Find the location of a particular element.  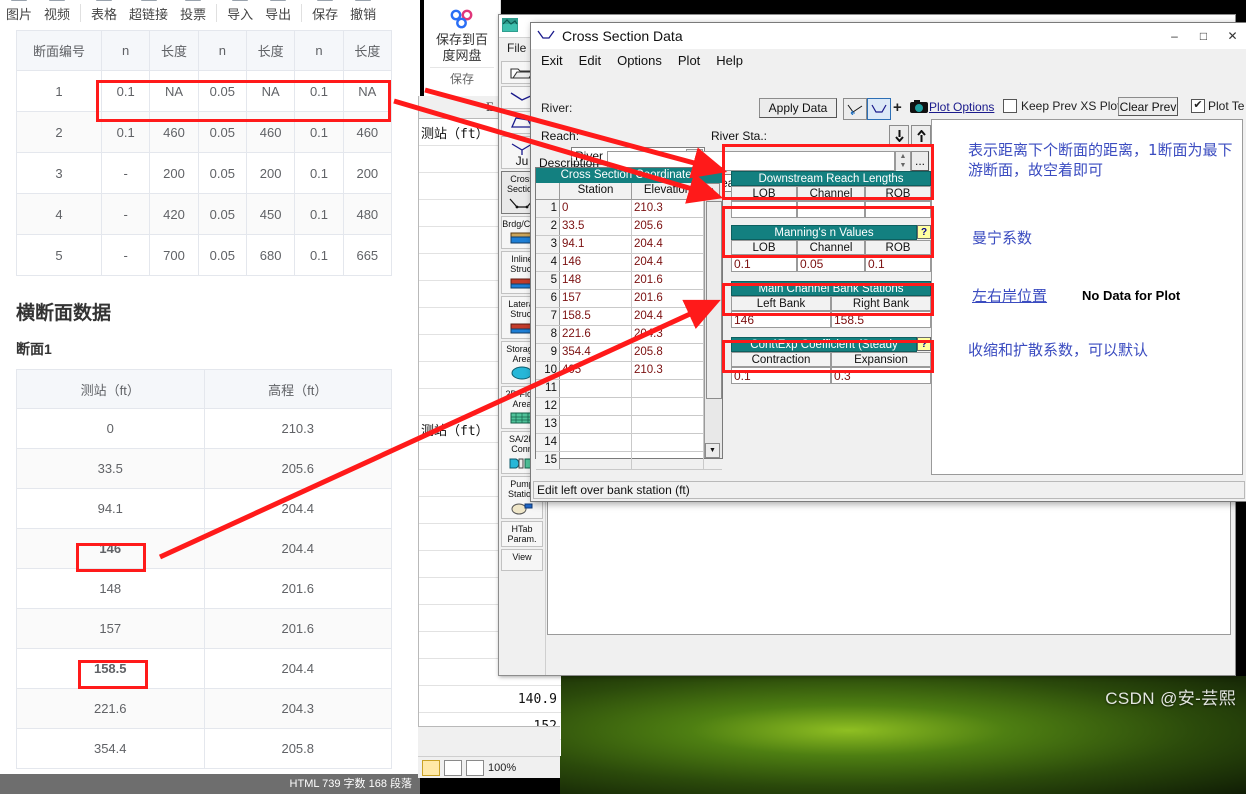

coordinates-scrollbar: ▲ ▼ is located at coordinates (713, 320).